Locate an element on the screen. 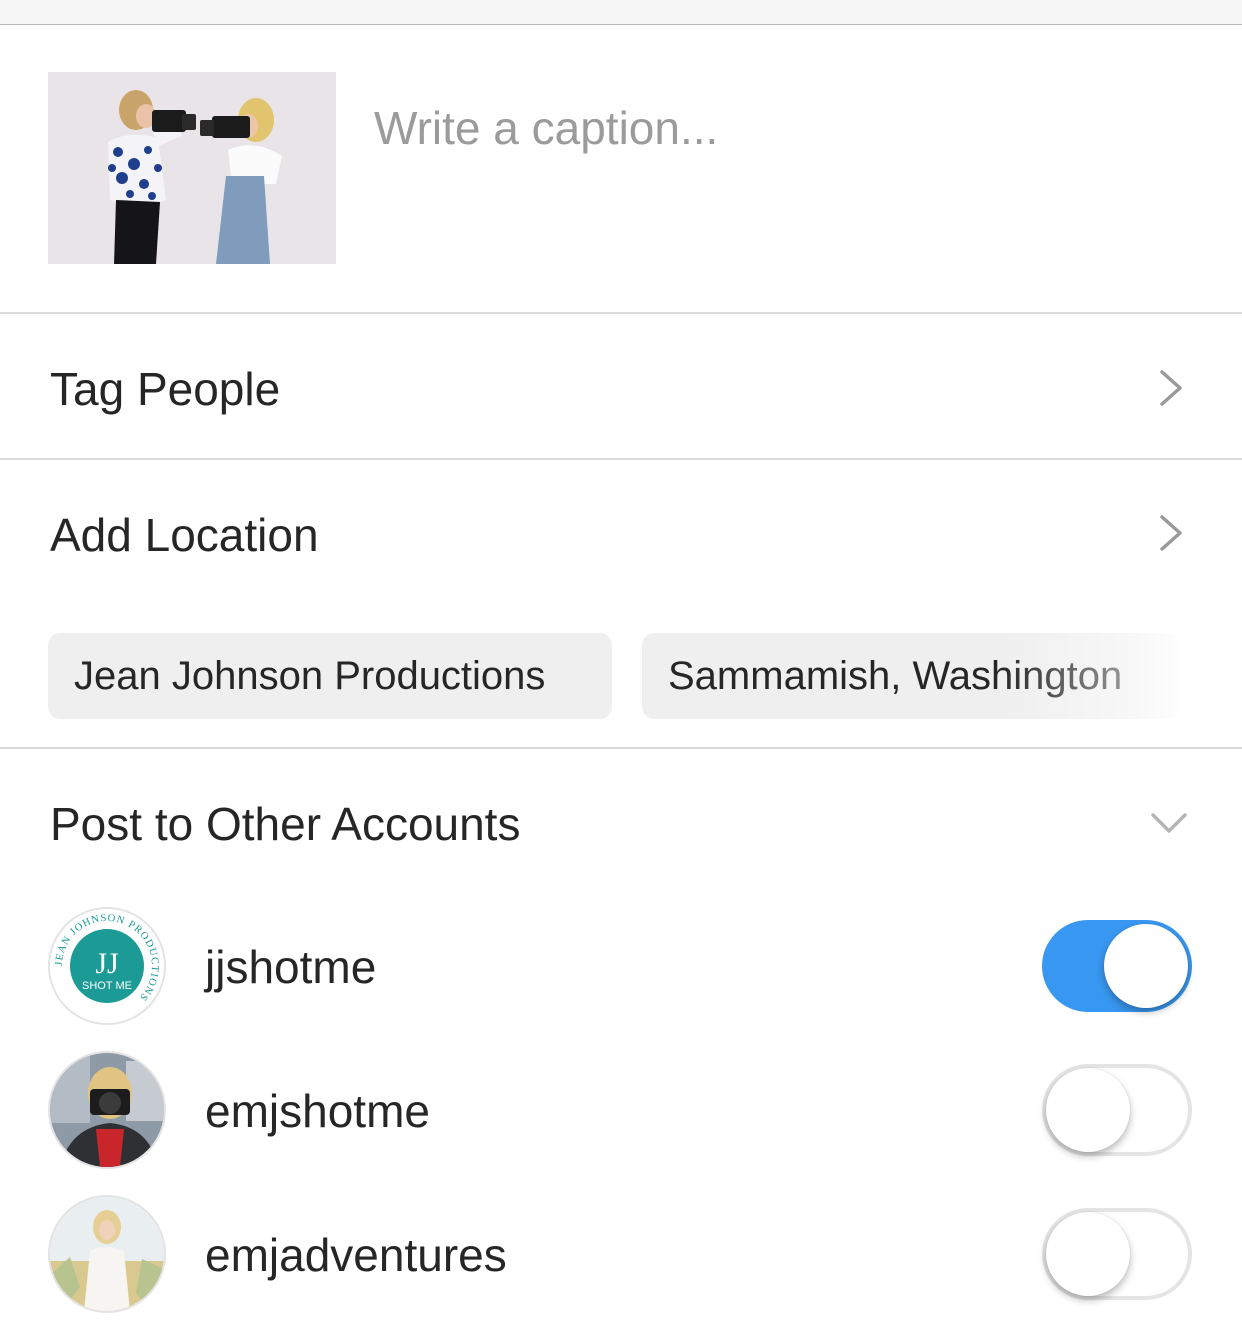 The height and width of the screenshot is (1329, 1242). location-suggestion-label: Sammamish, Washington is located at coordinates (895, 676).